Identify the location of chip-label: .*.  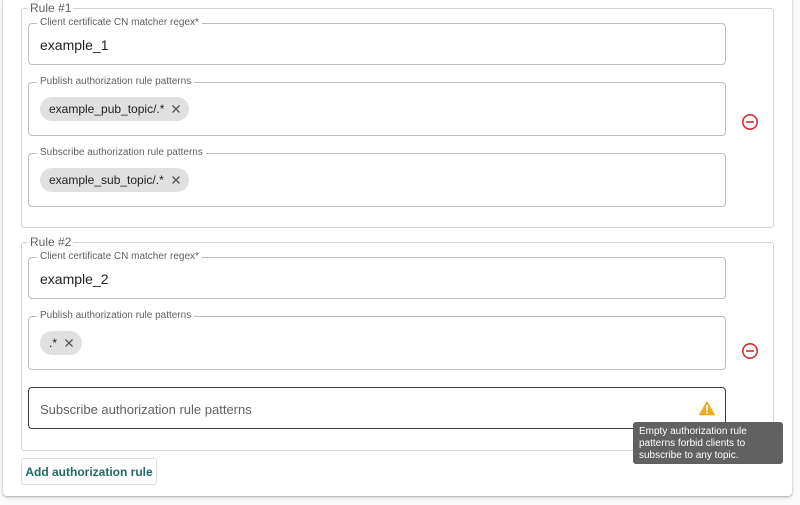
(53, 343).